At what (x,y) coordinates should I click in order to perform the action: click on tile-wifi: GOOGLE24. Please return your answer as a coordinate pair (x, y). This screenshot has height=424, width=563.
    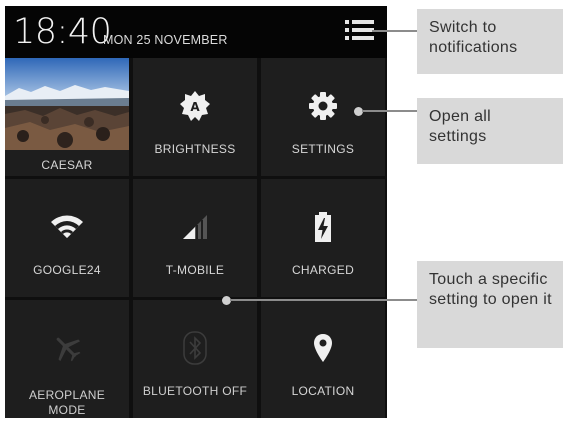
    Looking at the image, I should click on (67, 238).